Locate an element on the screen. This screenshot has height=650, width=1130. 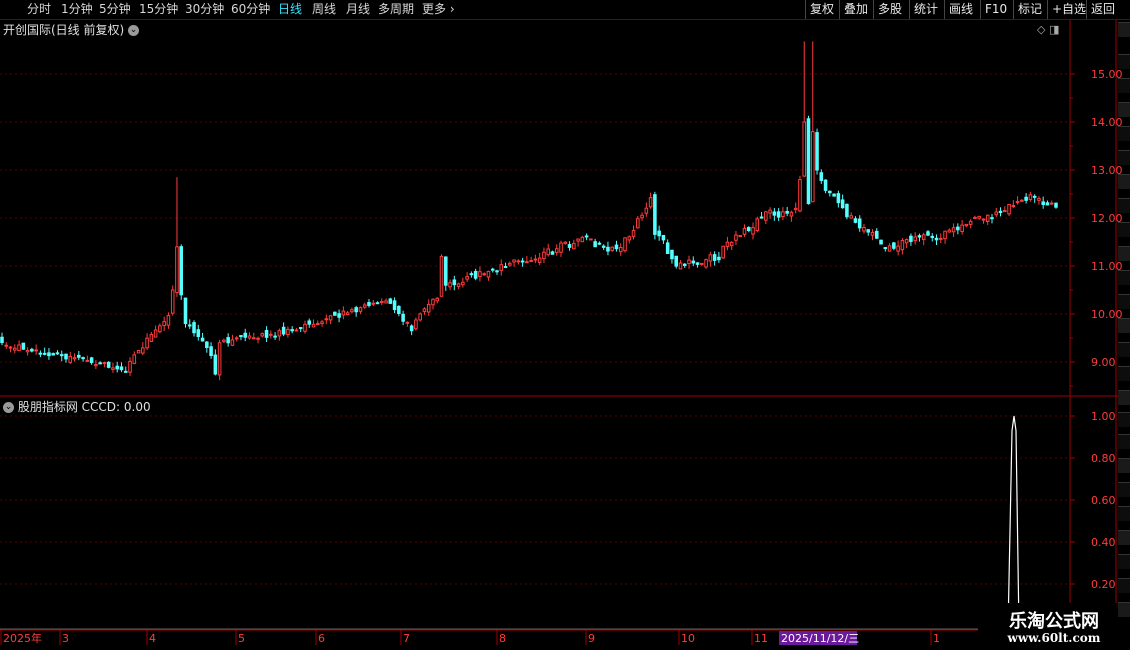
chevron-down-icon: ⌄ is located at coordinates (8, 407).